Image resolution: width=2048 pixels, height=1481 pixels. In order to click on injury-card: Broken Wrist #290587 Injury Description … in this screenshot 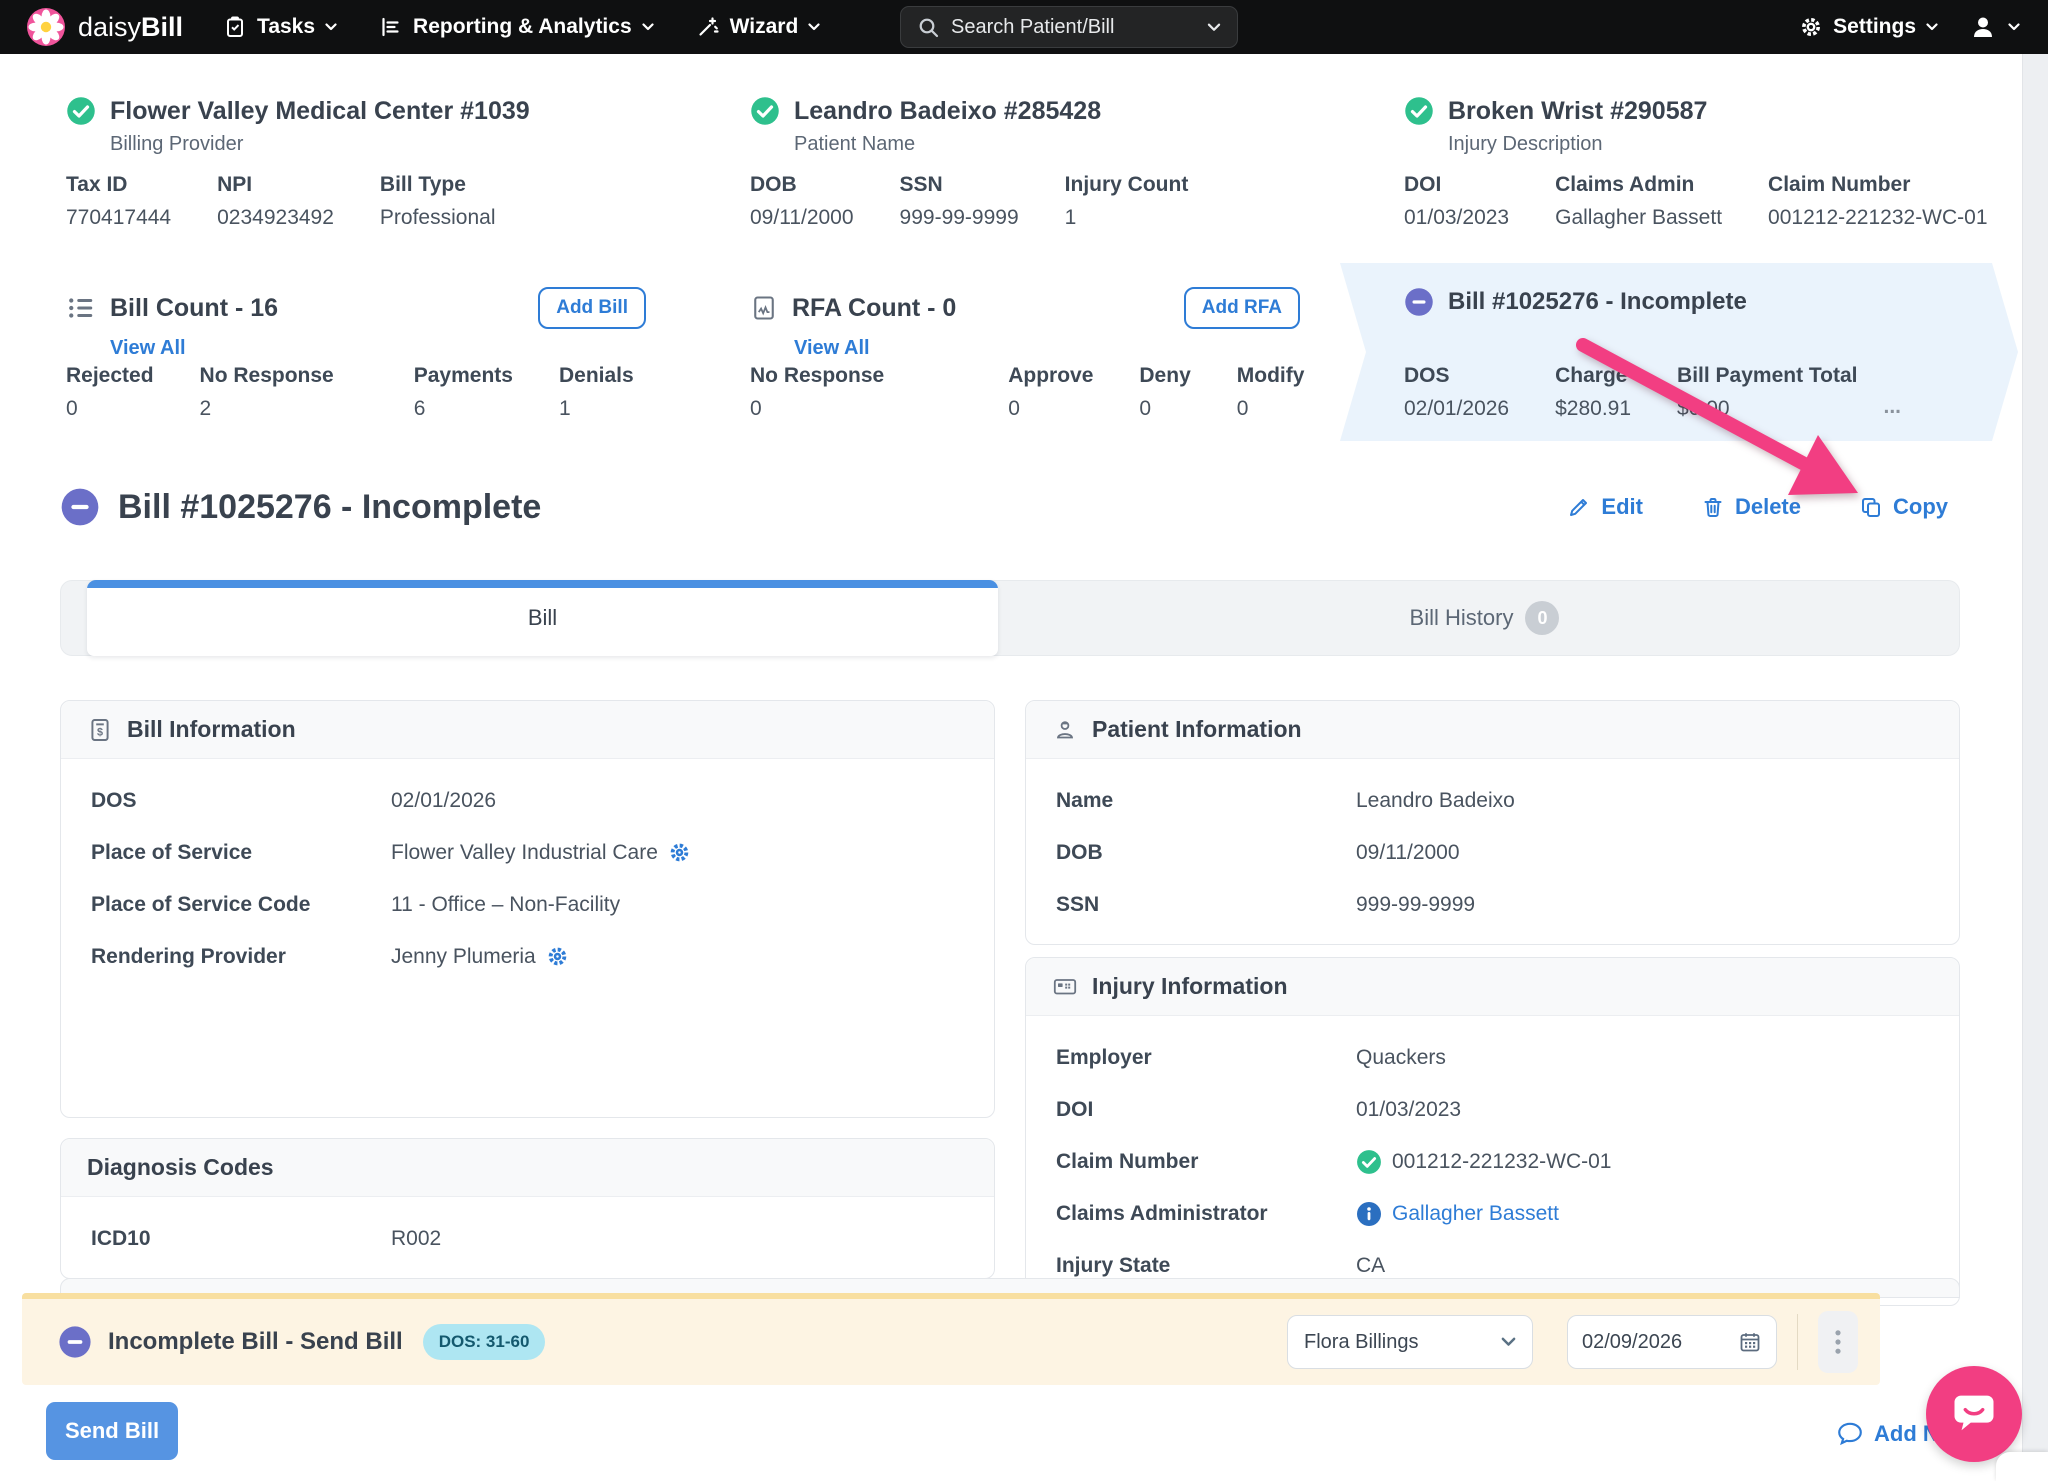, I will do `click(1679, 161)`.